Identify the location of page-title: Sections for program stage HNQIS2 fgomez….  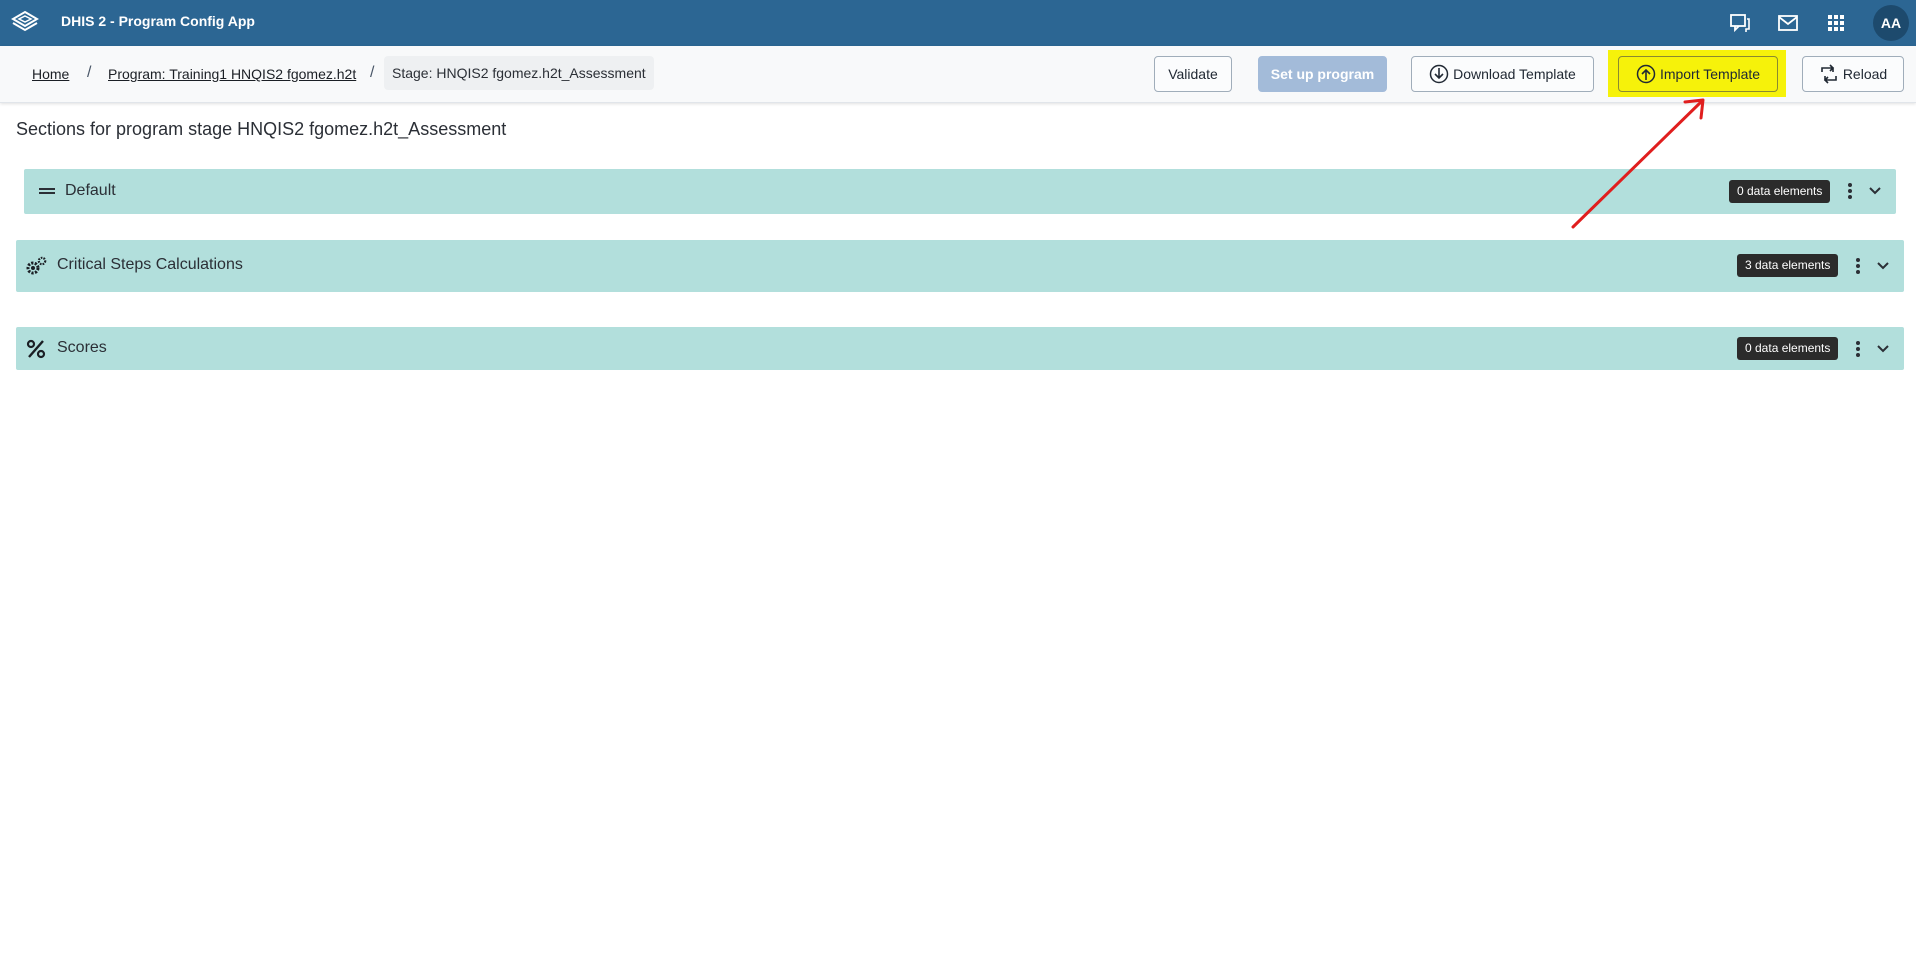
(261, 129).